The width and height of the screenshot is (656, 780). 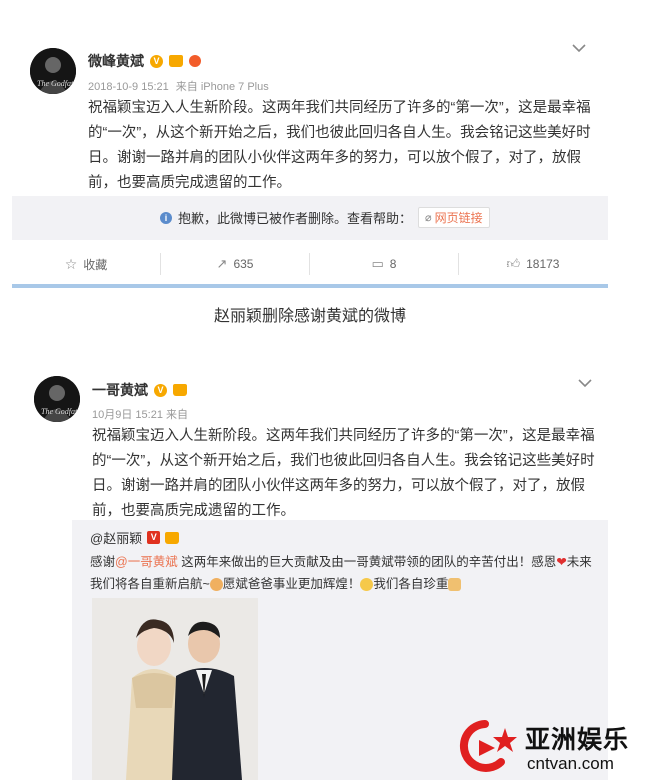 What do you see at coordinates (369, 562) in the screenshot?
I see `repost-text-span: 这两年来做出的巨大贡献及由一哥黄斌带领的团队的辛苦付出！感恩` at bounding box center [369, 562].